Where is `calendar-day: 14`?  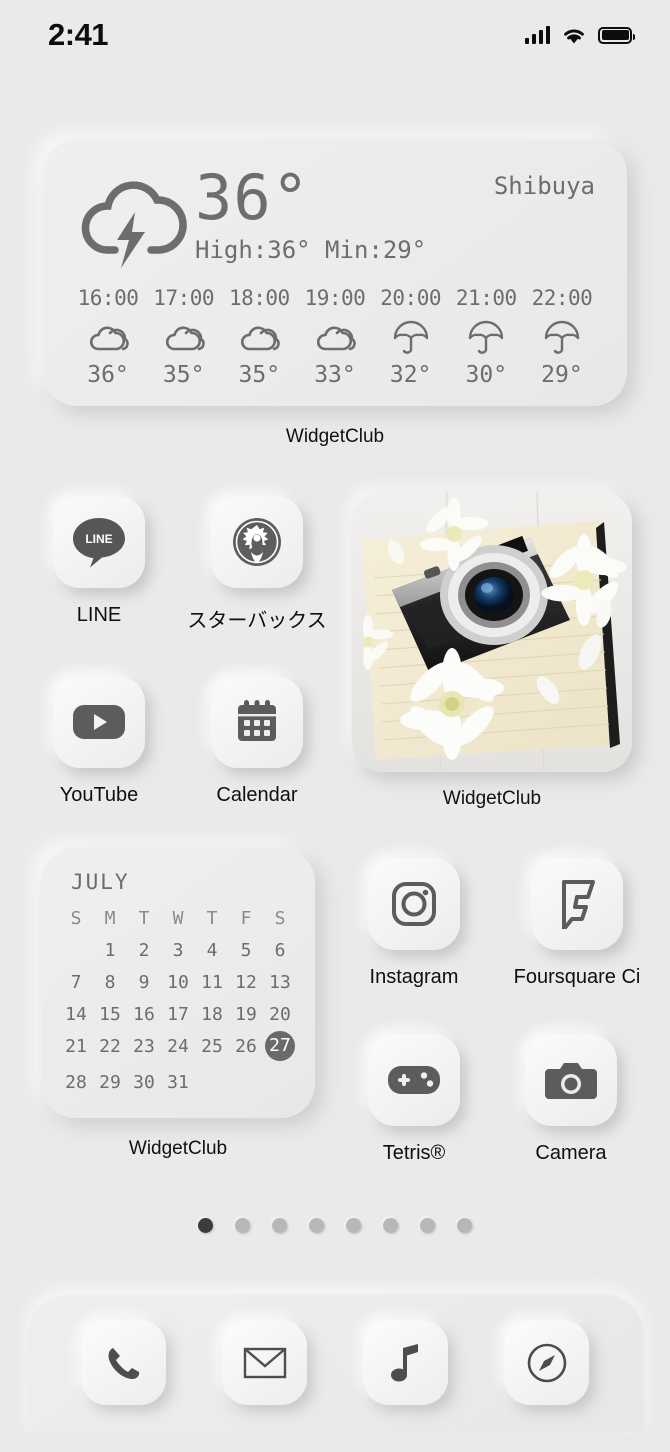
calendar-day: 14 is located at coordinates (76, 1014).